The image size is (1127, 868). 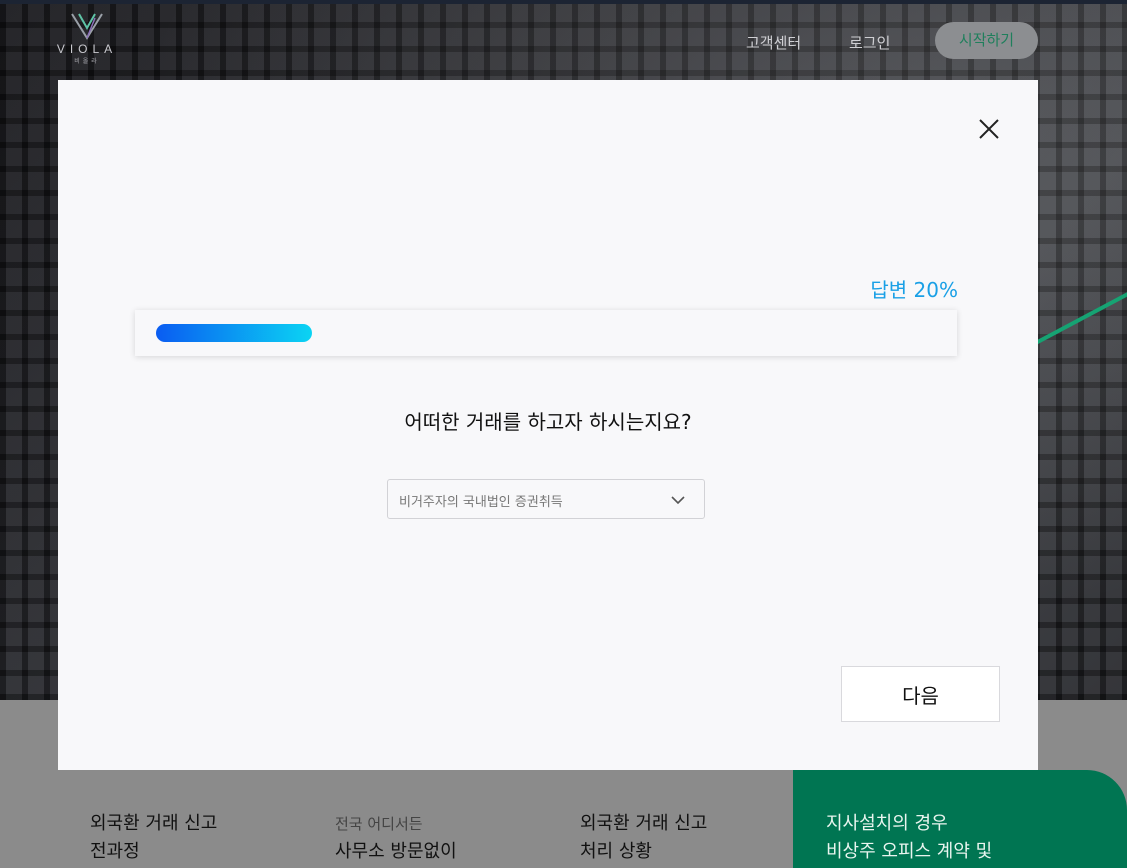 I want to click on viola-logo-icon, so click(x=87, y=26).